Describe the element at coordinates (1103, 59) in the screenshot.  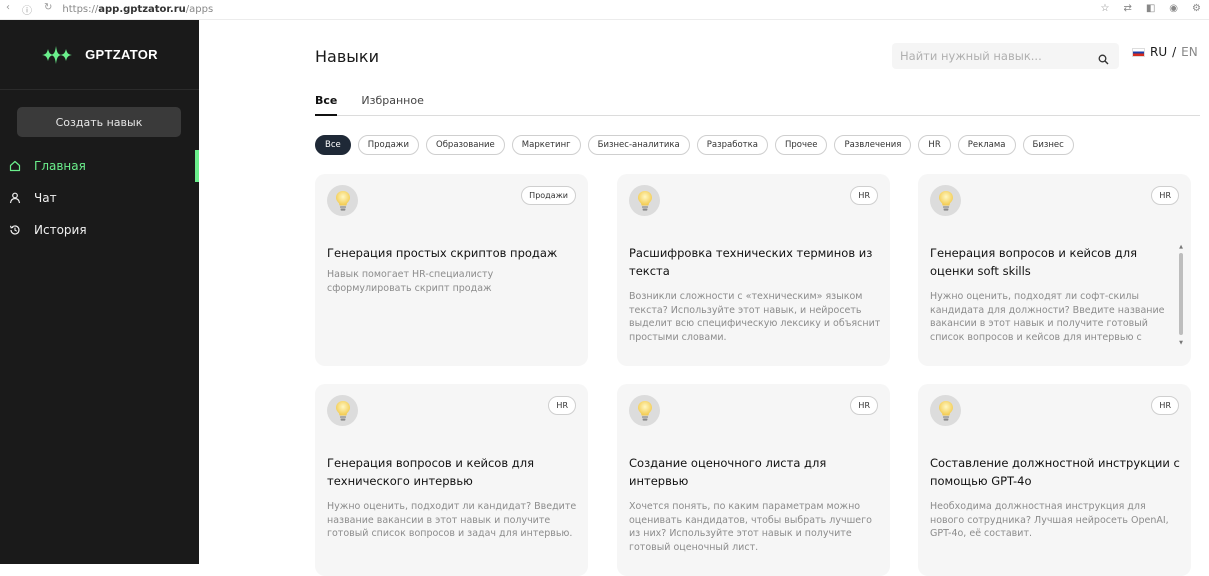
I see `search-icon` at that location.